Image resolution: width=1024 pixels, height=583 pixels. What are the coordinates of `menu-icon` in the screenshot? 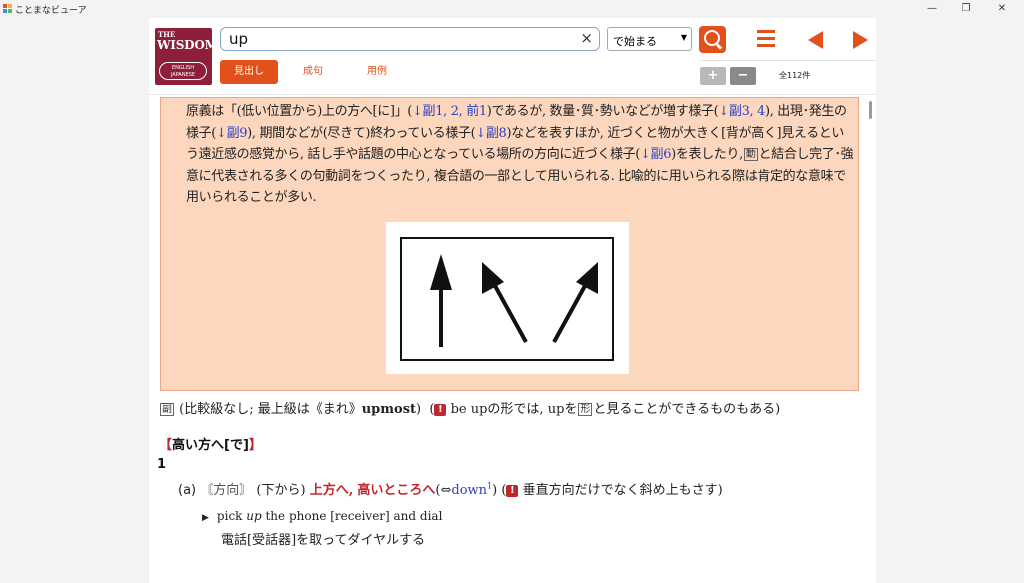 It's located at (766, 38).